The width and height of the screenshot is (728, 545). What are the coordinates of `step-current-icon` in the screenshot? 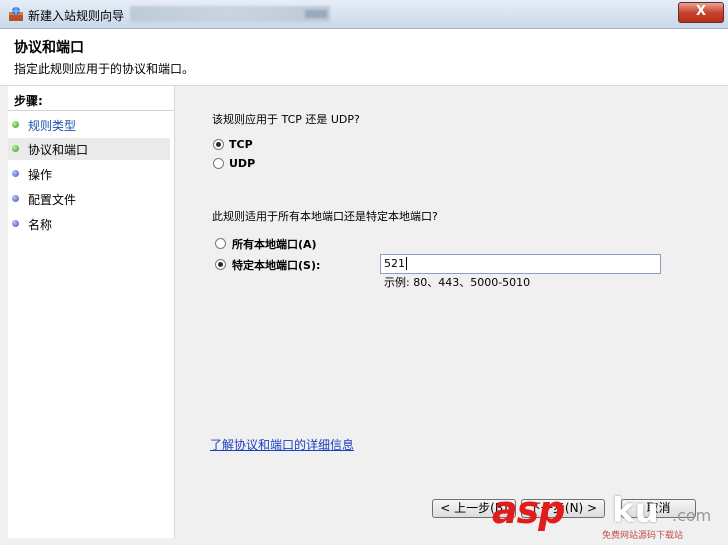 It's located at (15, 148).